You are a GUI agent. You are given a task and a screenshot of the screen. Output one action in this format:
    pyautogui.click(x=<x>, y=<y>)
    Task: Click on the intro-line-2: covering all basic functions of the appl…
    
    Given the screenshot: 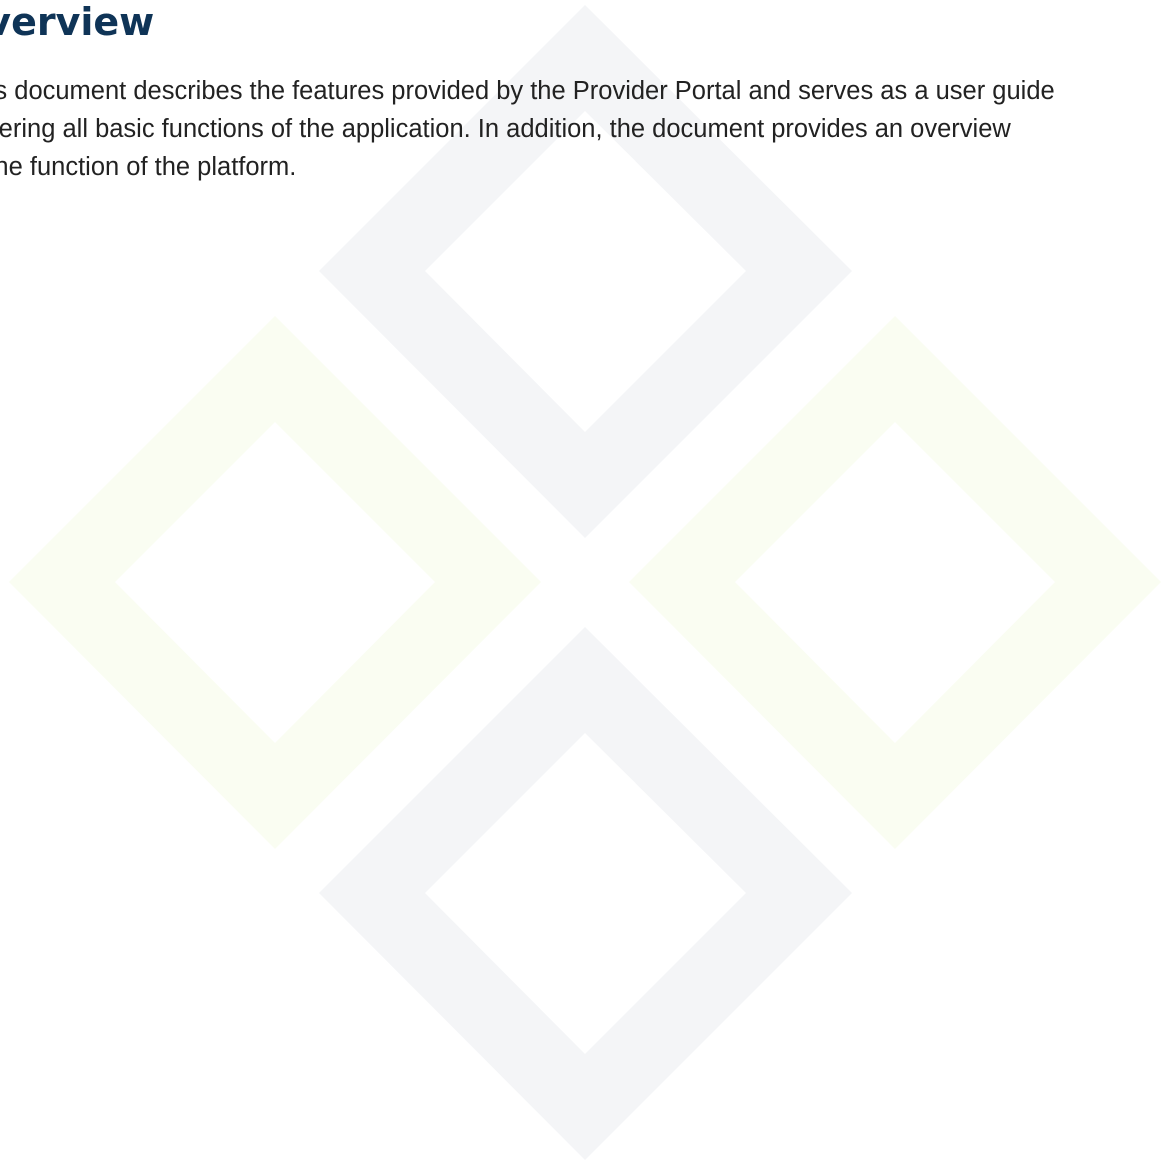 What is the action you would take?
    pyautogui.click(x=505, y=129)
    